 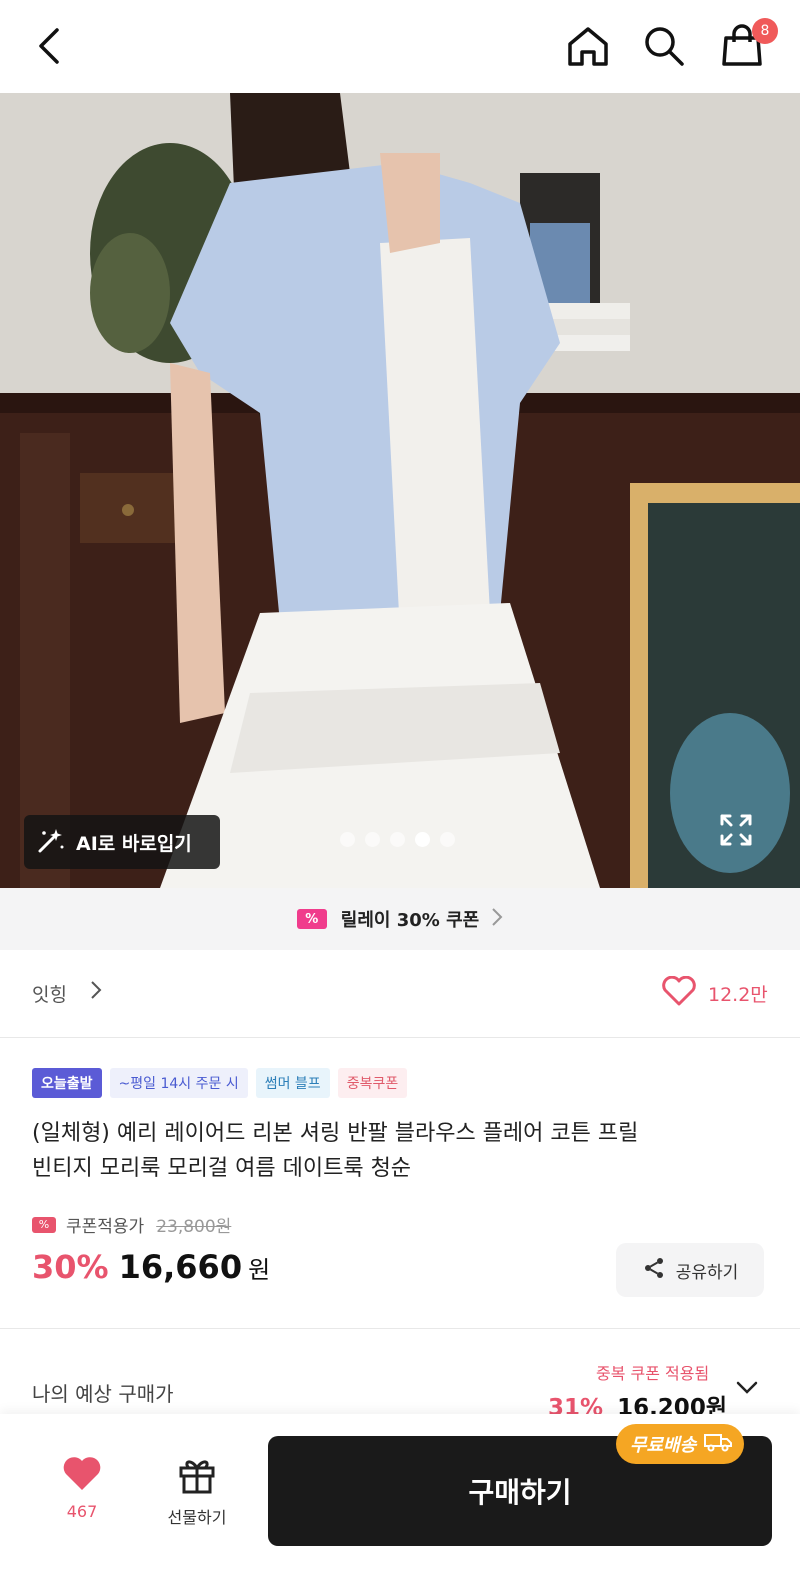 I want to click on truck-icon, so click(x=718, y=1444).